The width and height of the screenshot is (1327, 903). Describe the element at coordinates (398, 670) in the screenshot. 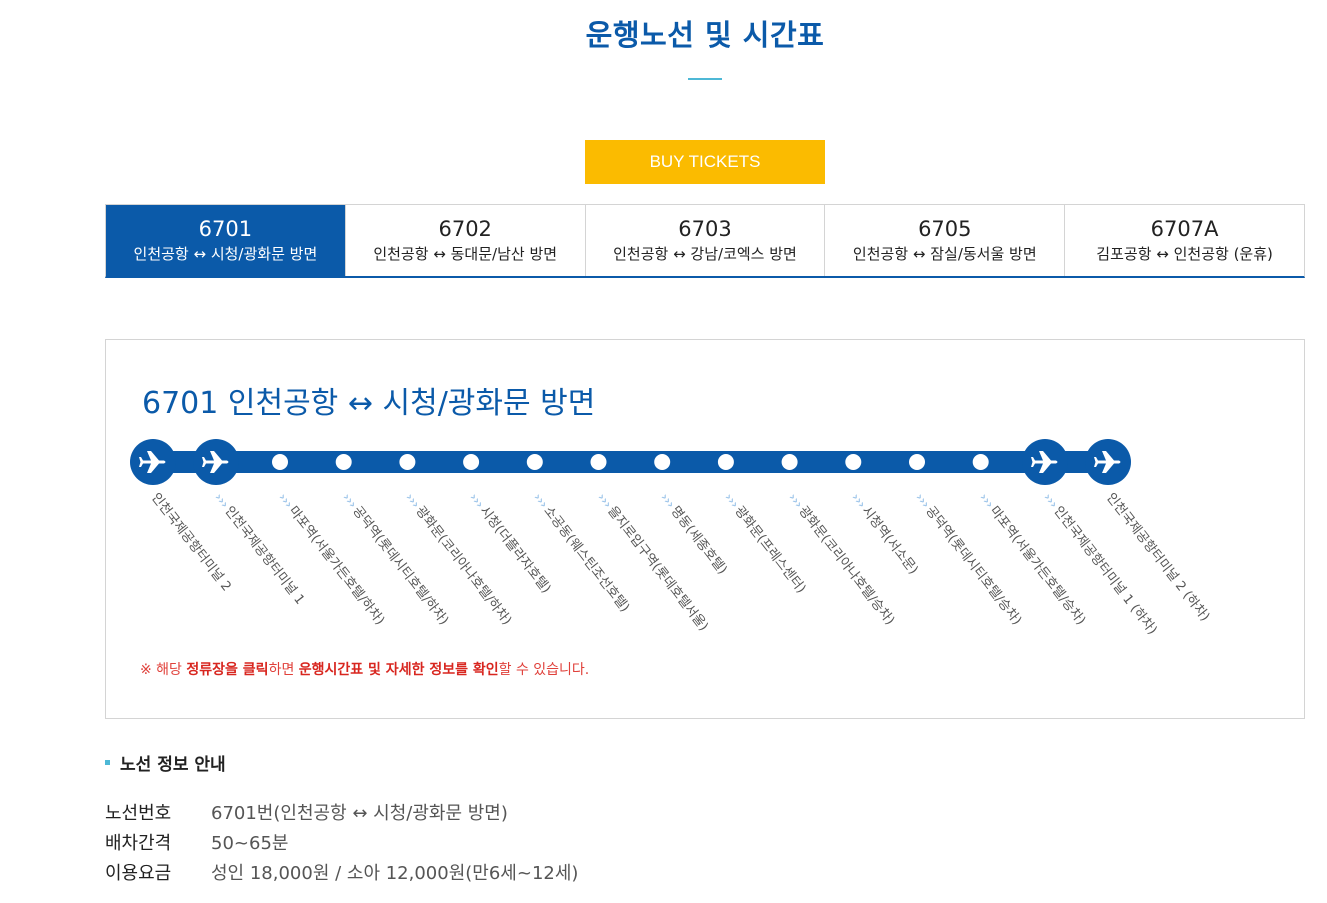

I see `notice-bold-timetable: 운행시간표 및 자세한 정보를 확인` at that location.